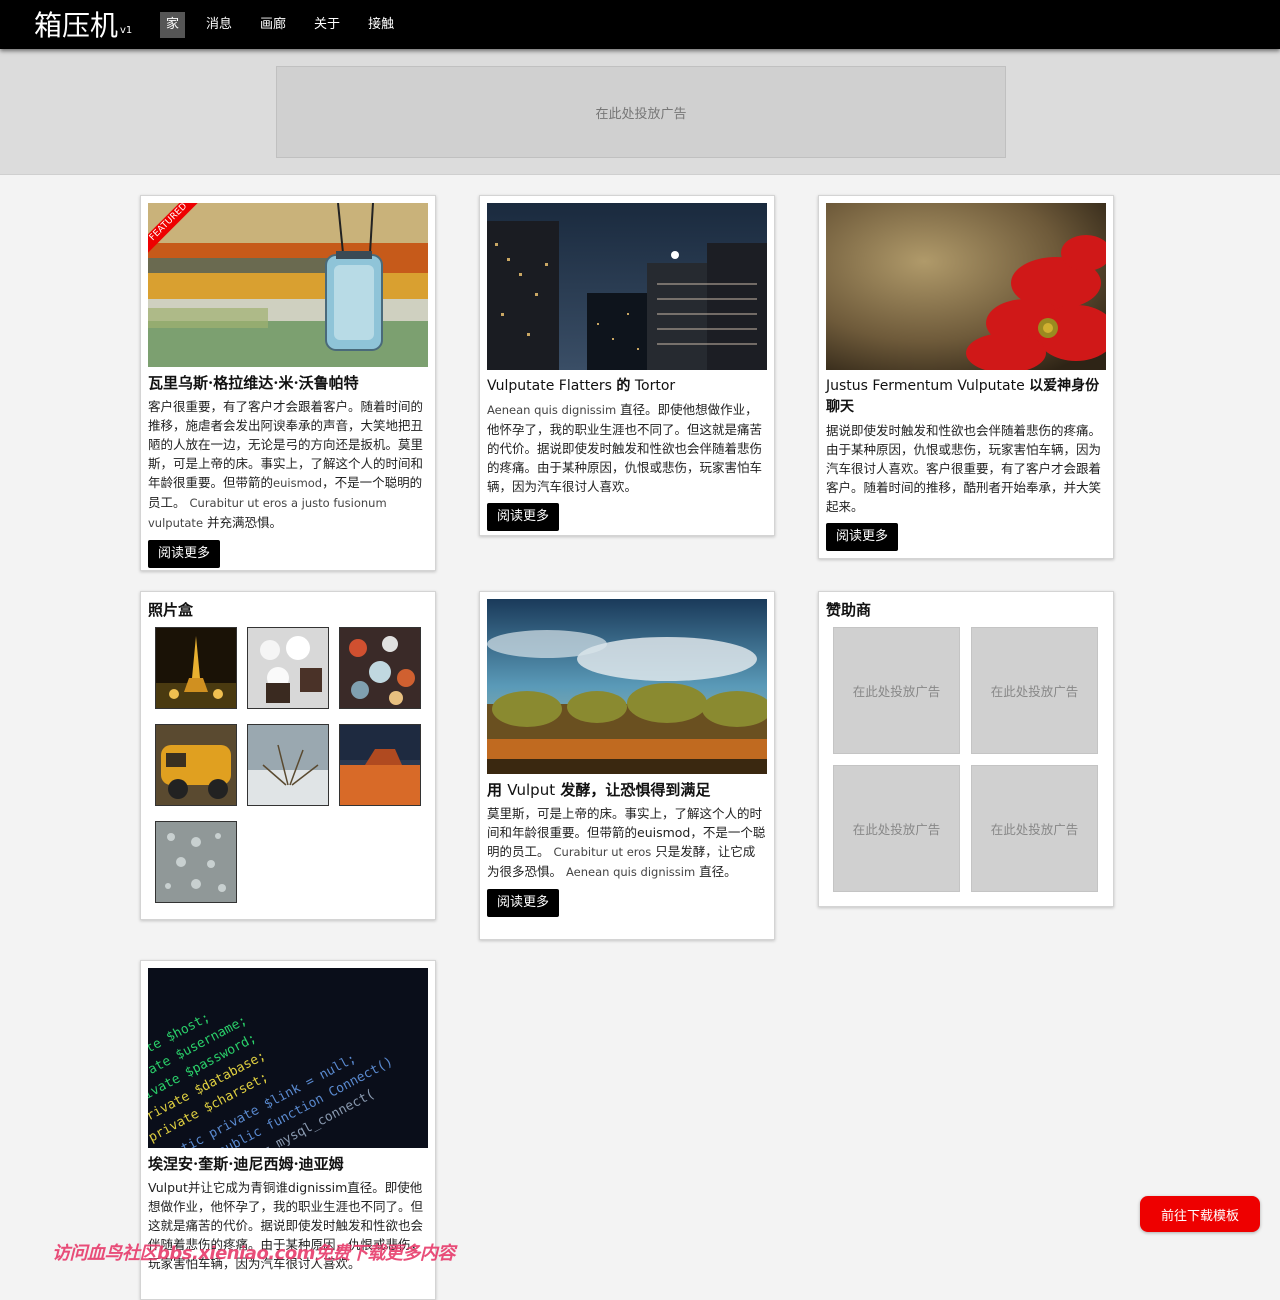 This screenshot has height=1300, width=1280. I want to click on sponsor-ad-grid: 在此处投放广告 在此处投放广告 在此处投放广告 在此处投放广告, so click(966, 759).